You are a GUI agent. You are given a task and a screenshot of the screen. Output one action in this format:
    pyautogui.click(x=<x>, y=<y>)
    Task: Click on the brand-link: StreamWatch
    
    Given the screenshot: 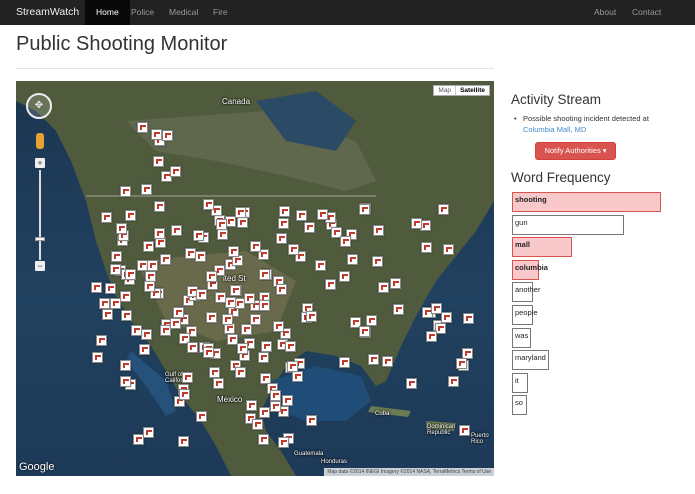 What is the action you would take?
    pyautogui.click(x=47, y=12)
    